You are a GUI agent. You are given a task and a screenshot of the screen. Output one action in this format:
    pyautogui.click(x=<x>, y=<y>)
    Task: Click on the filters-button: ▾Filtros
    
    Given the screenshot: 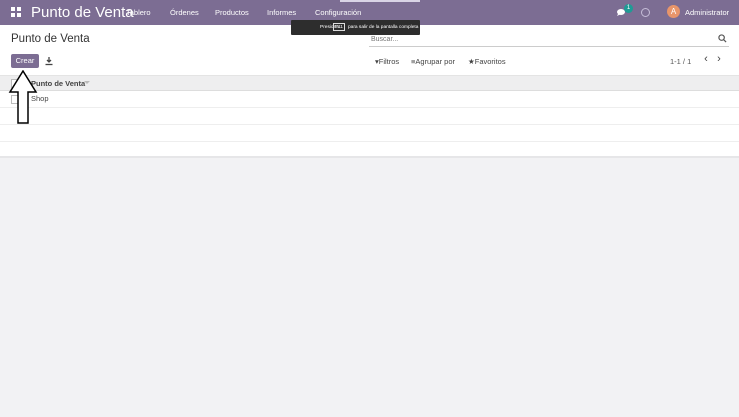 What is the action you would take?
    pyautogui.click(x=387, y=61)
    